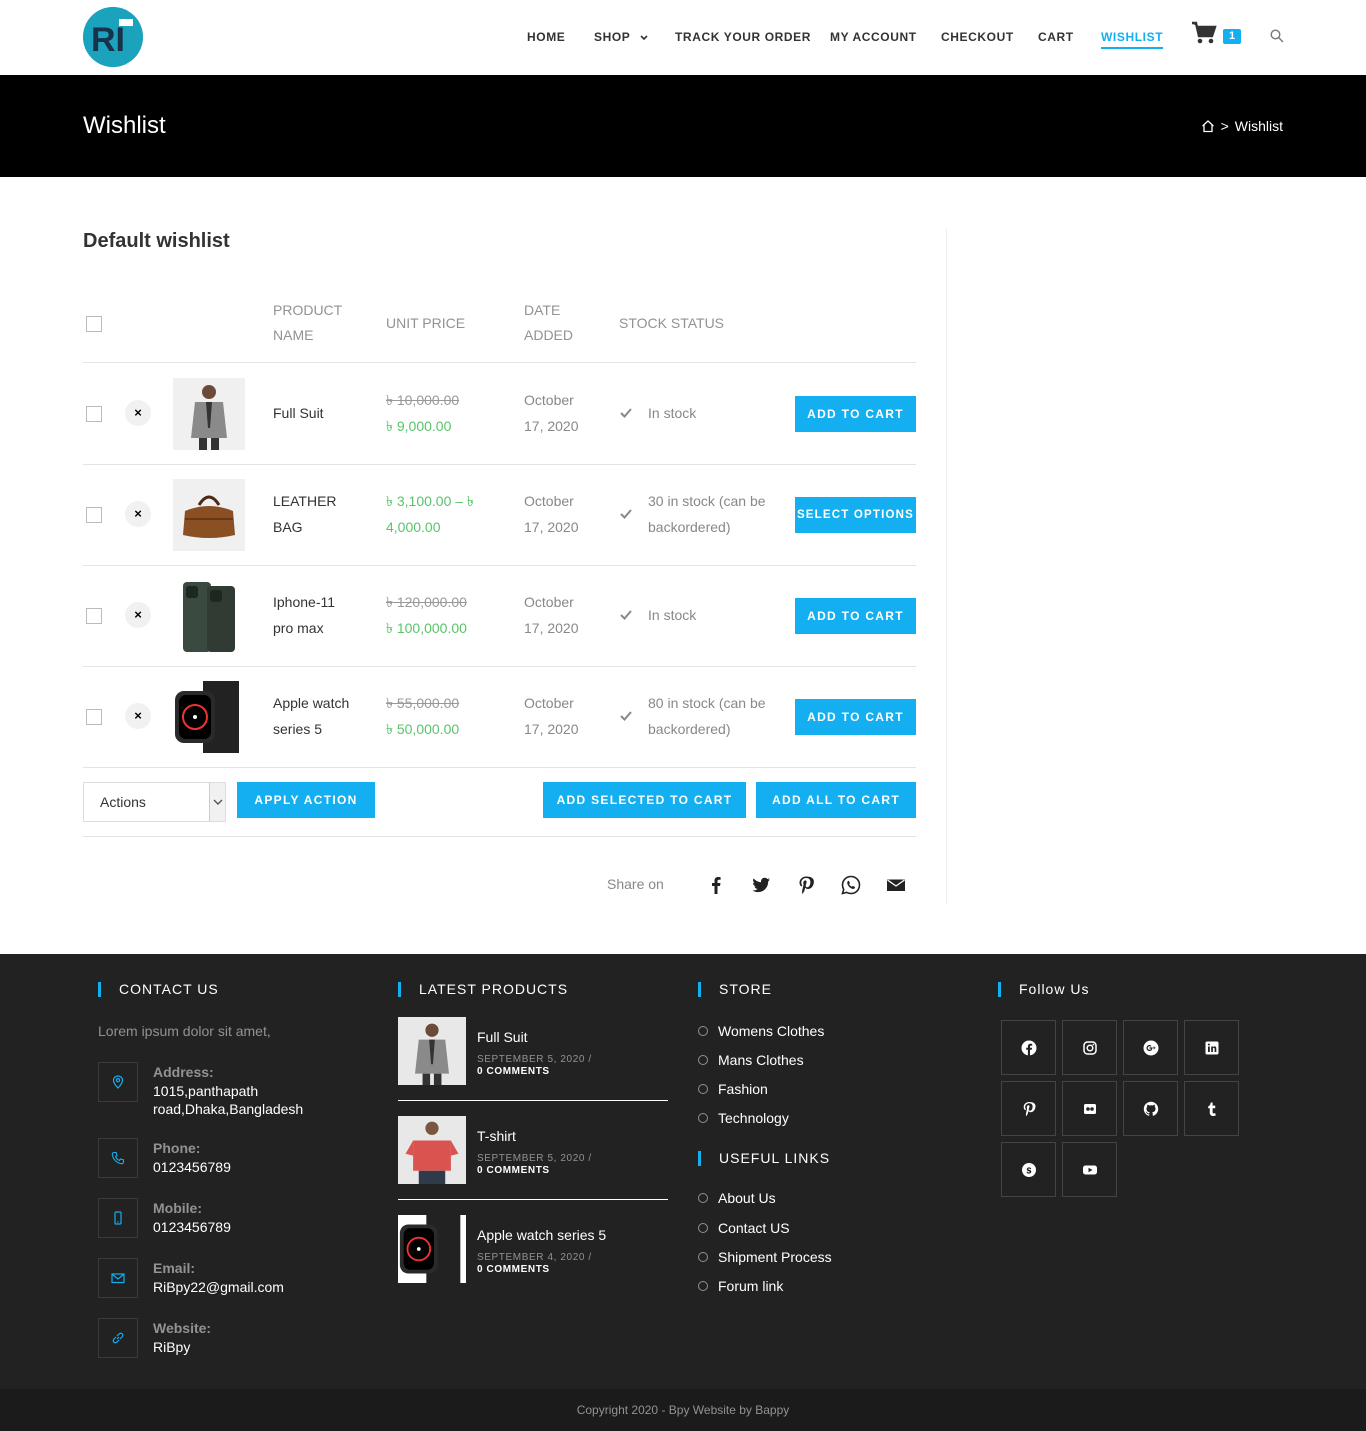  I want to click on sidebar-divider, so click(946, 566).